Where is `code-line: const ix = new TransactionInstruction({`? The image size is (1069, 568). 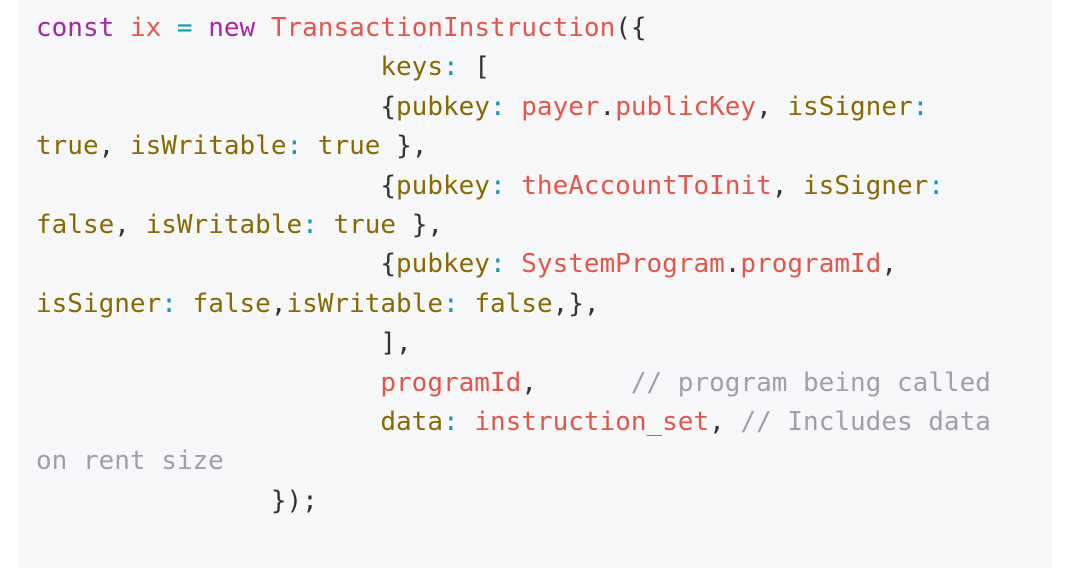
code-line: const ix = new TransactionInstruction({ is located at coordinates (513, 28).